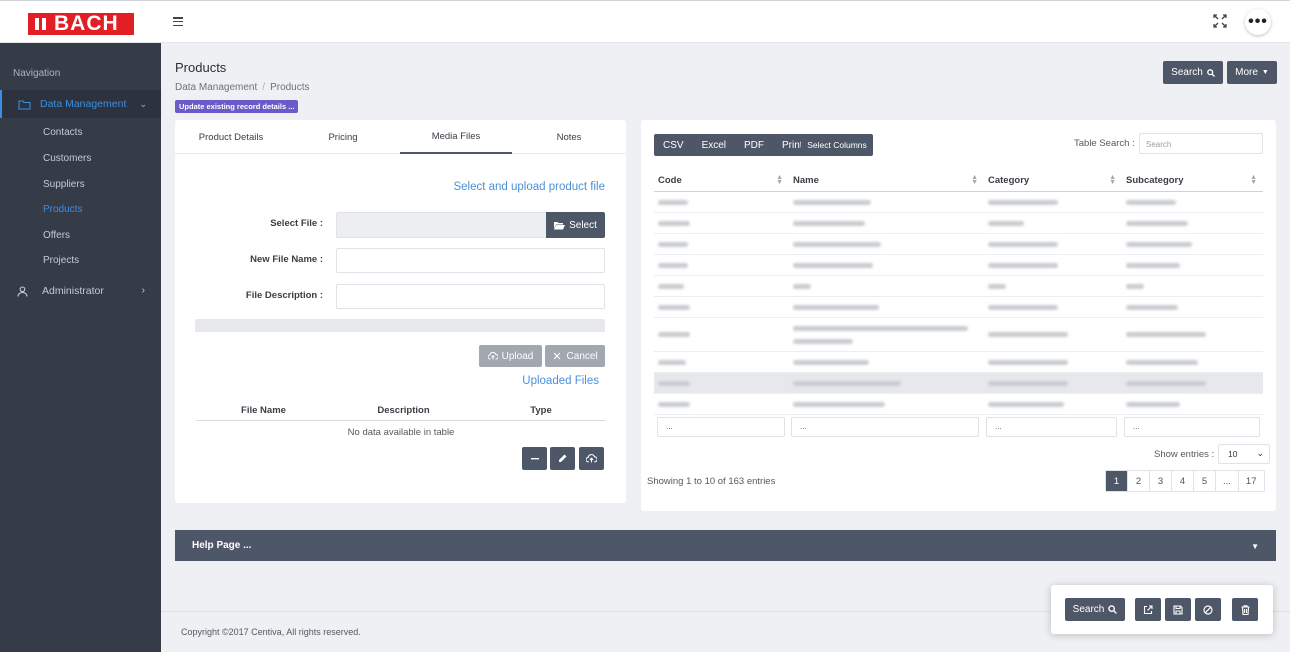  What do you see at coordinates (754, 145) in the screenshot?
I see `pdf-button: PDF` at bounding box center [754, 145].